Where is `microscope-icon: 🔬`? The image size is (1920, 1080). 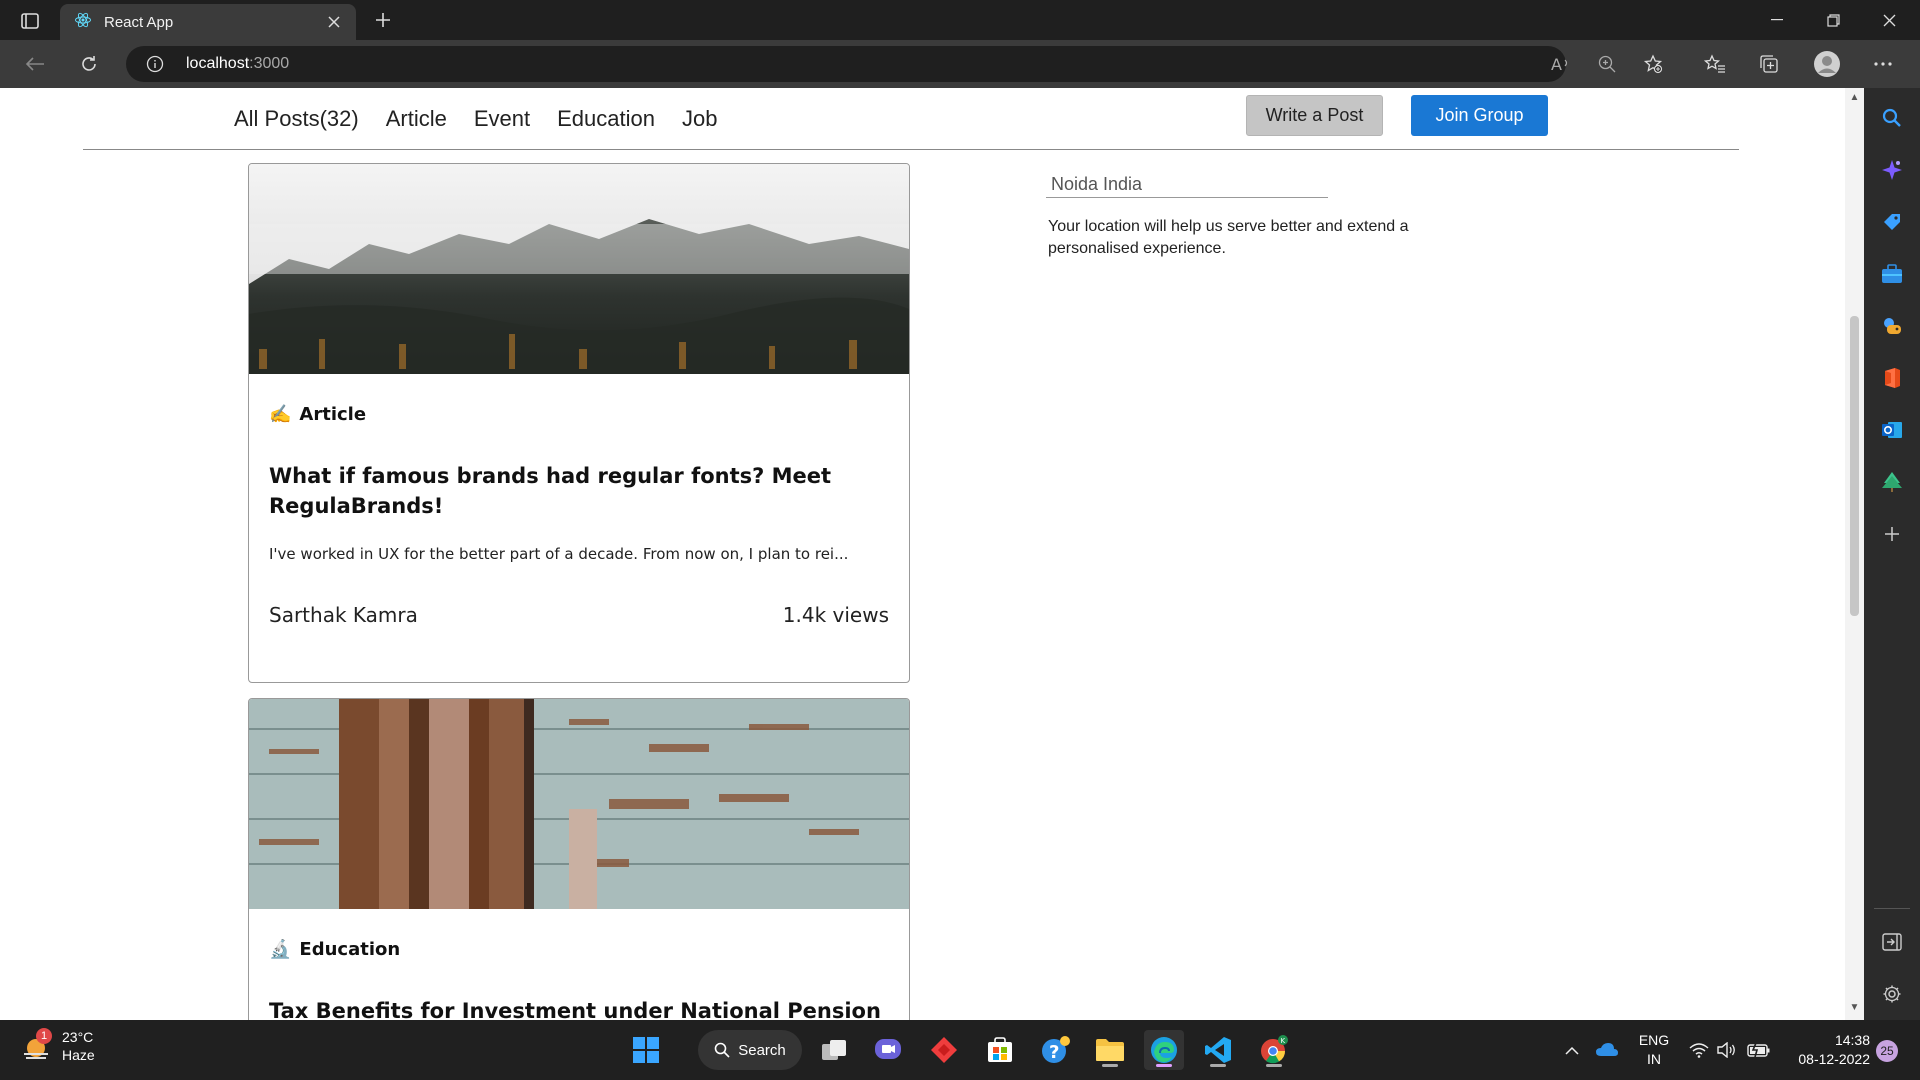 microscope-icon: 🔬 is located at coordinates (280, 949).